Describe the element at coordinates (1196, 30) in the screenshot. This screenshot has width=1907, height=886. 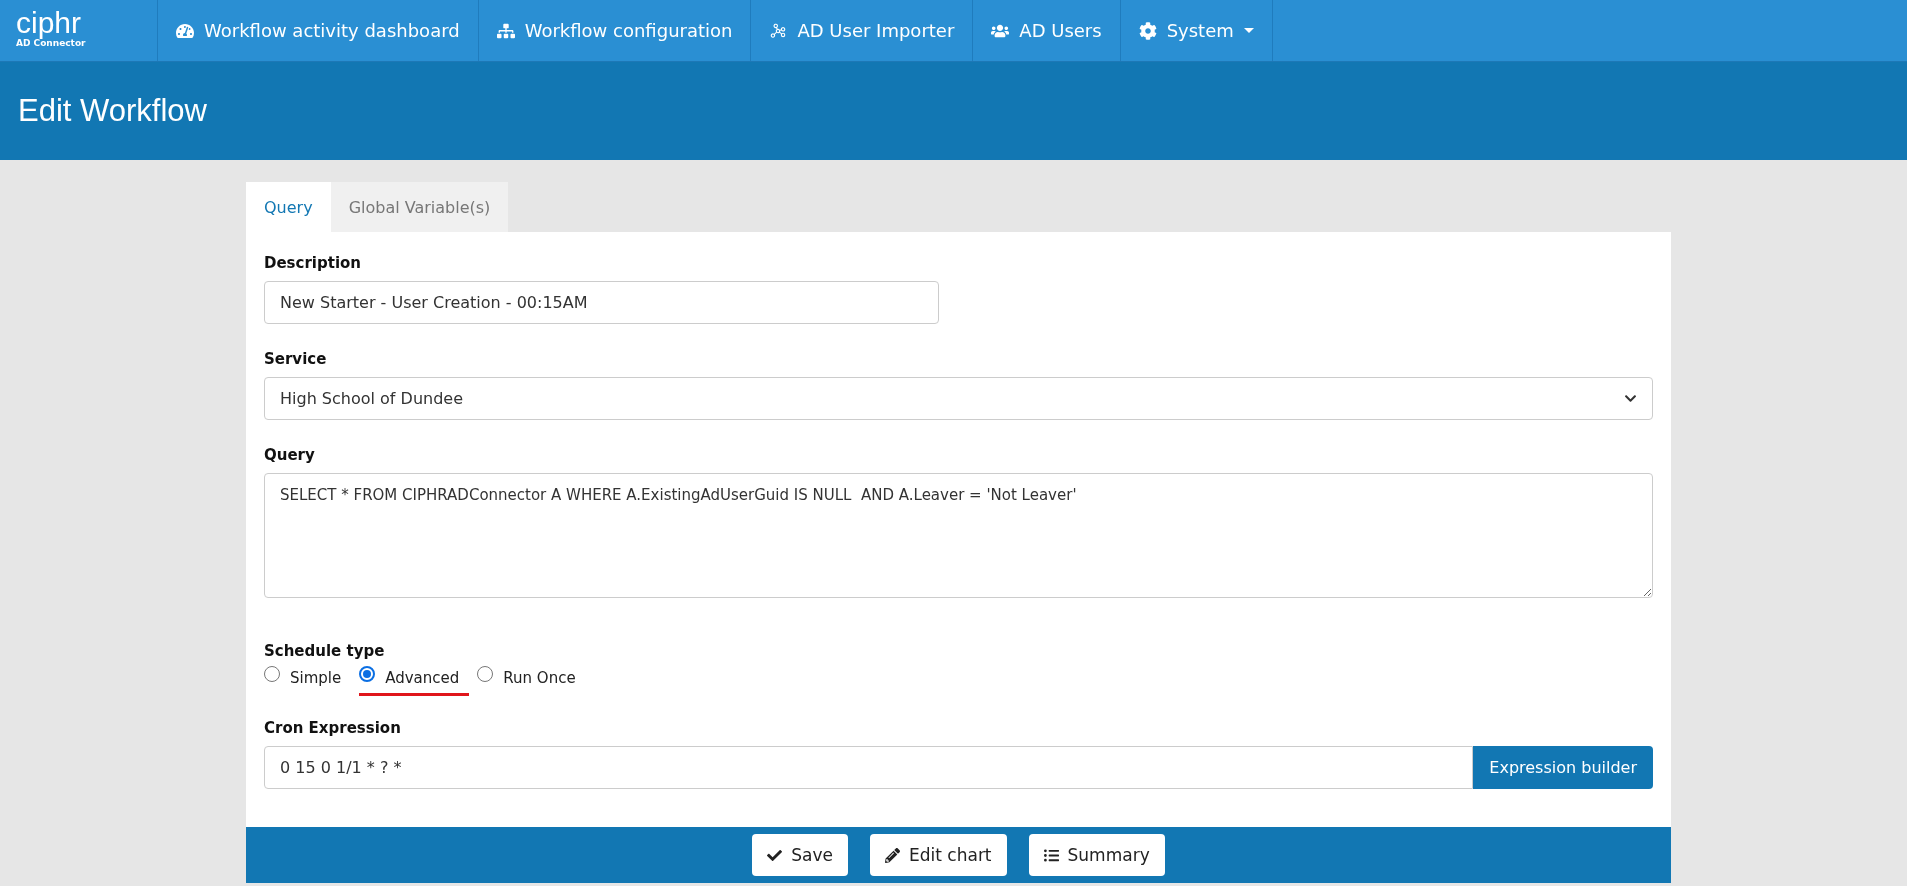
I see `nav-item: System` at that location.